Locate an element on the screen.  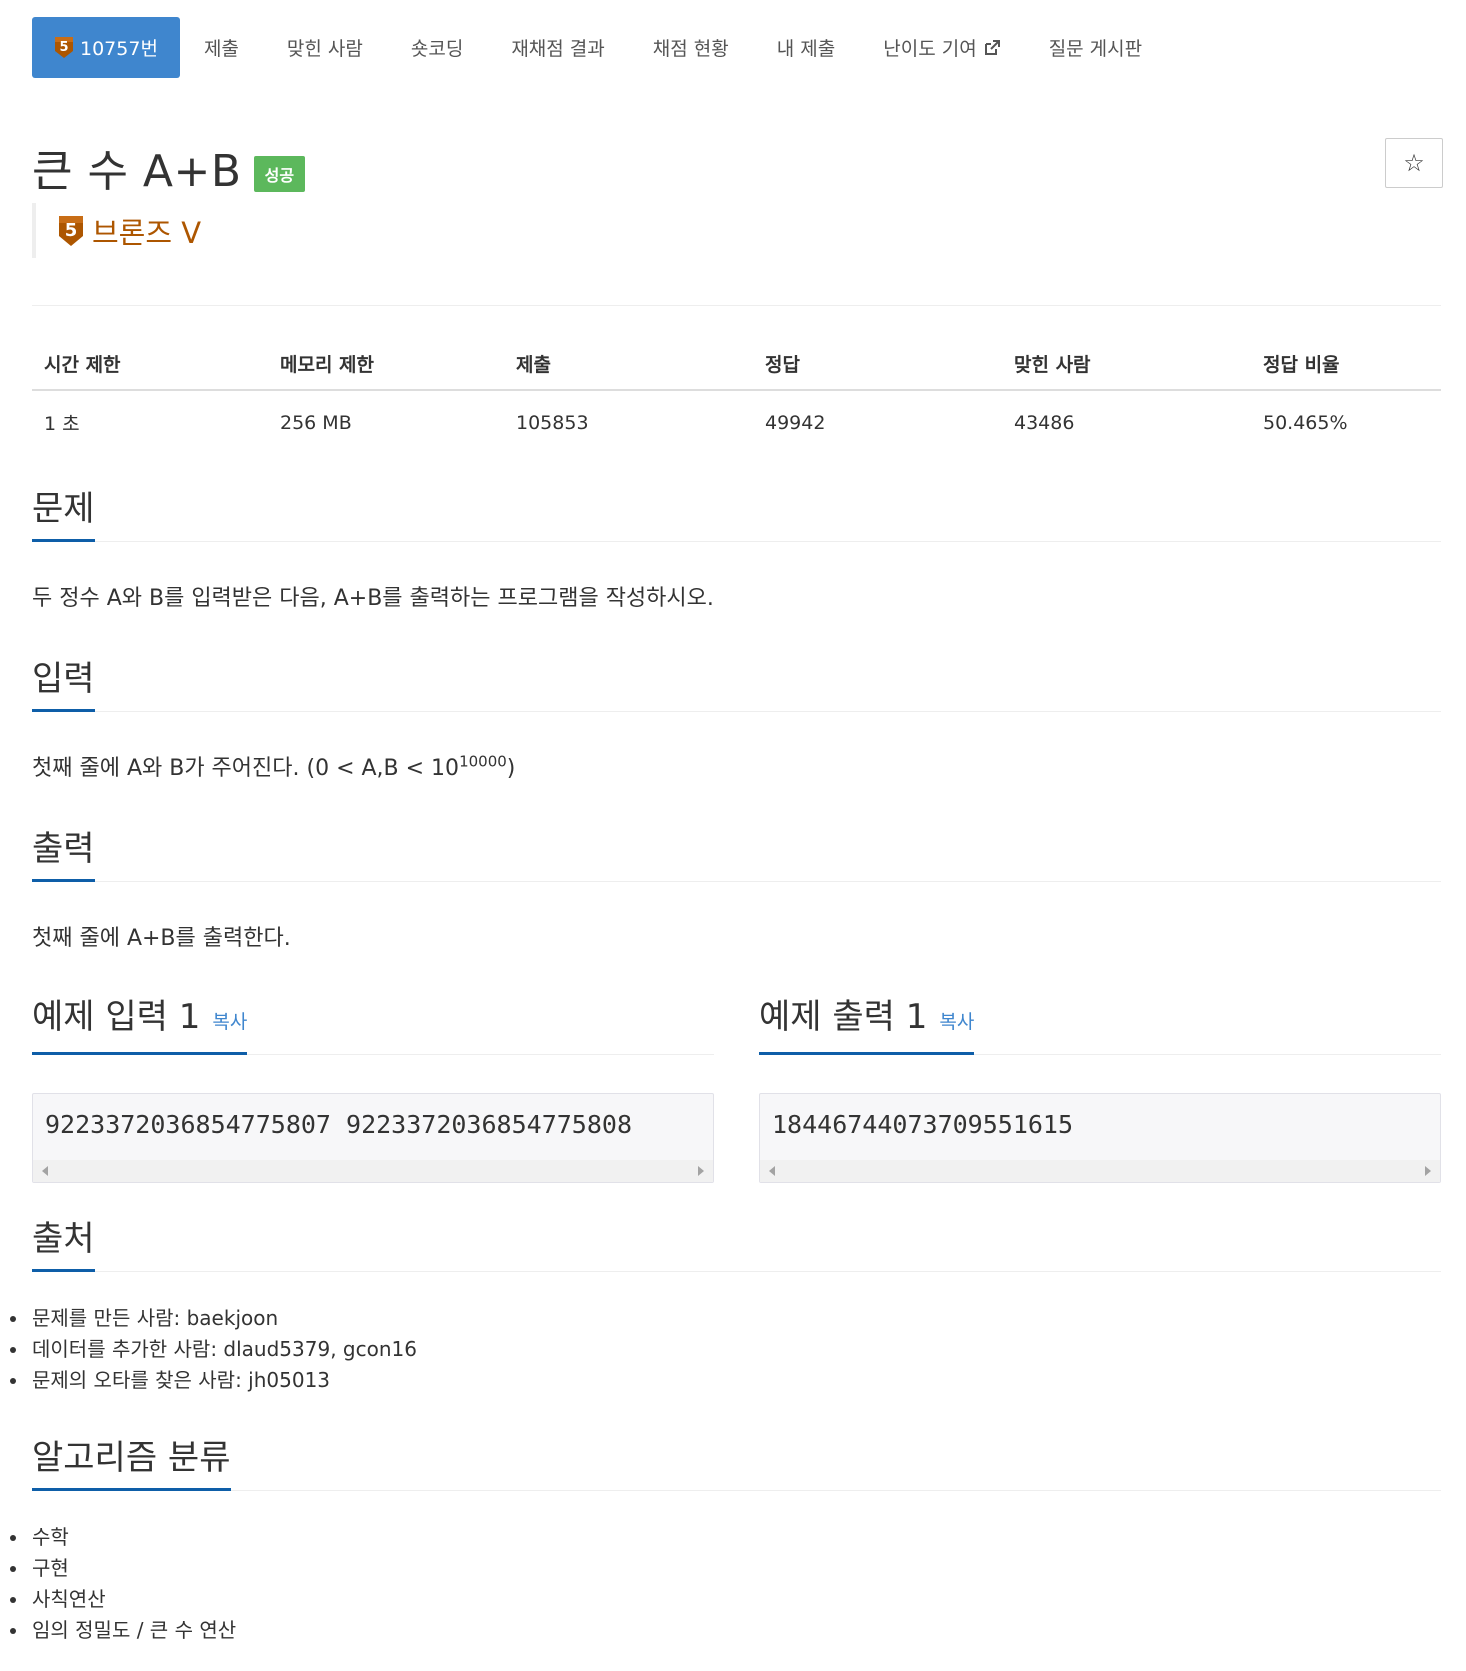
list-item: 임의 정밀도 / 큰 수 연산 is located at coordinates (122, 1630).